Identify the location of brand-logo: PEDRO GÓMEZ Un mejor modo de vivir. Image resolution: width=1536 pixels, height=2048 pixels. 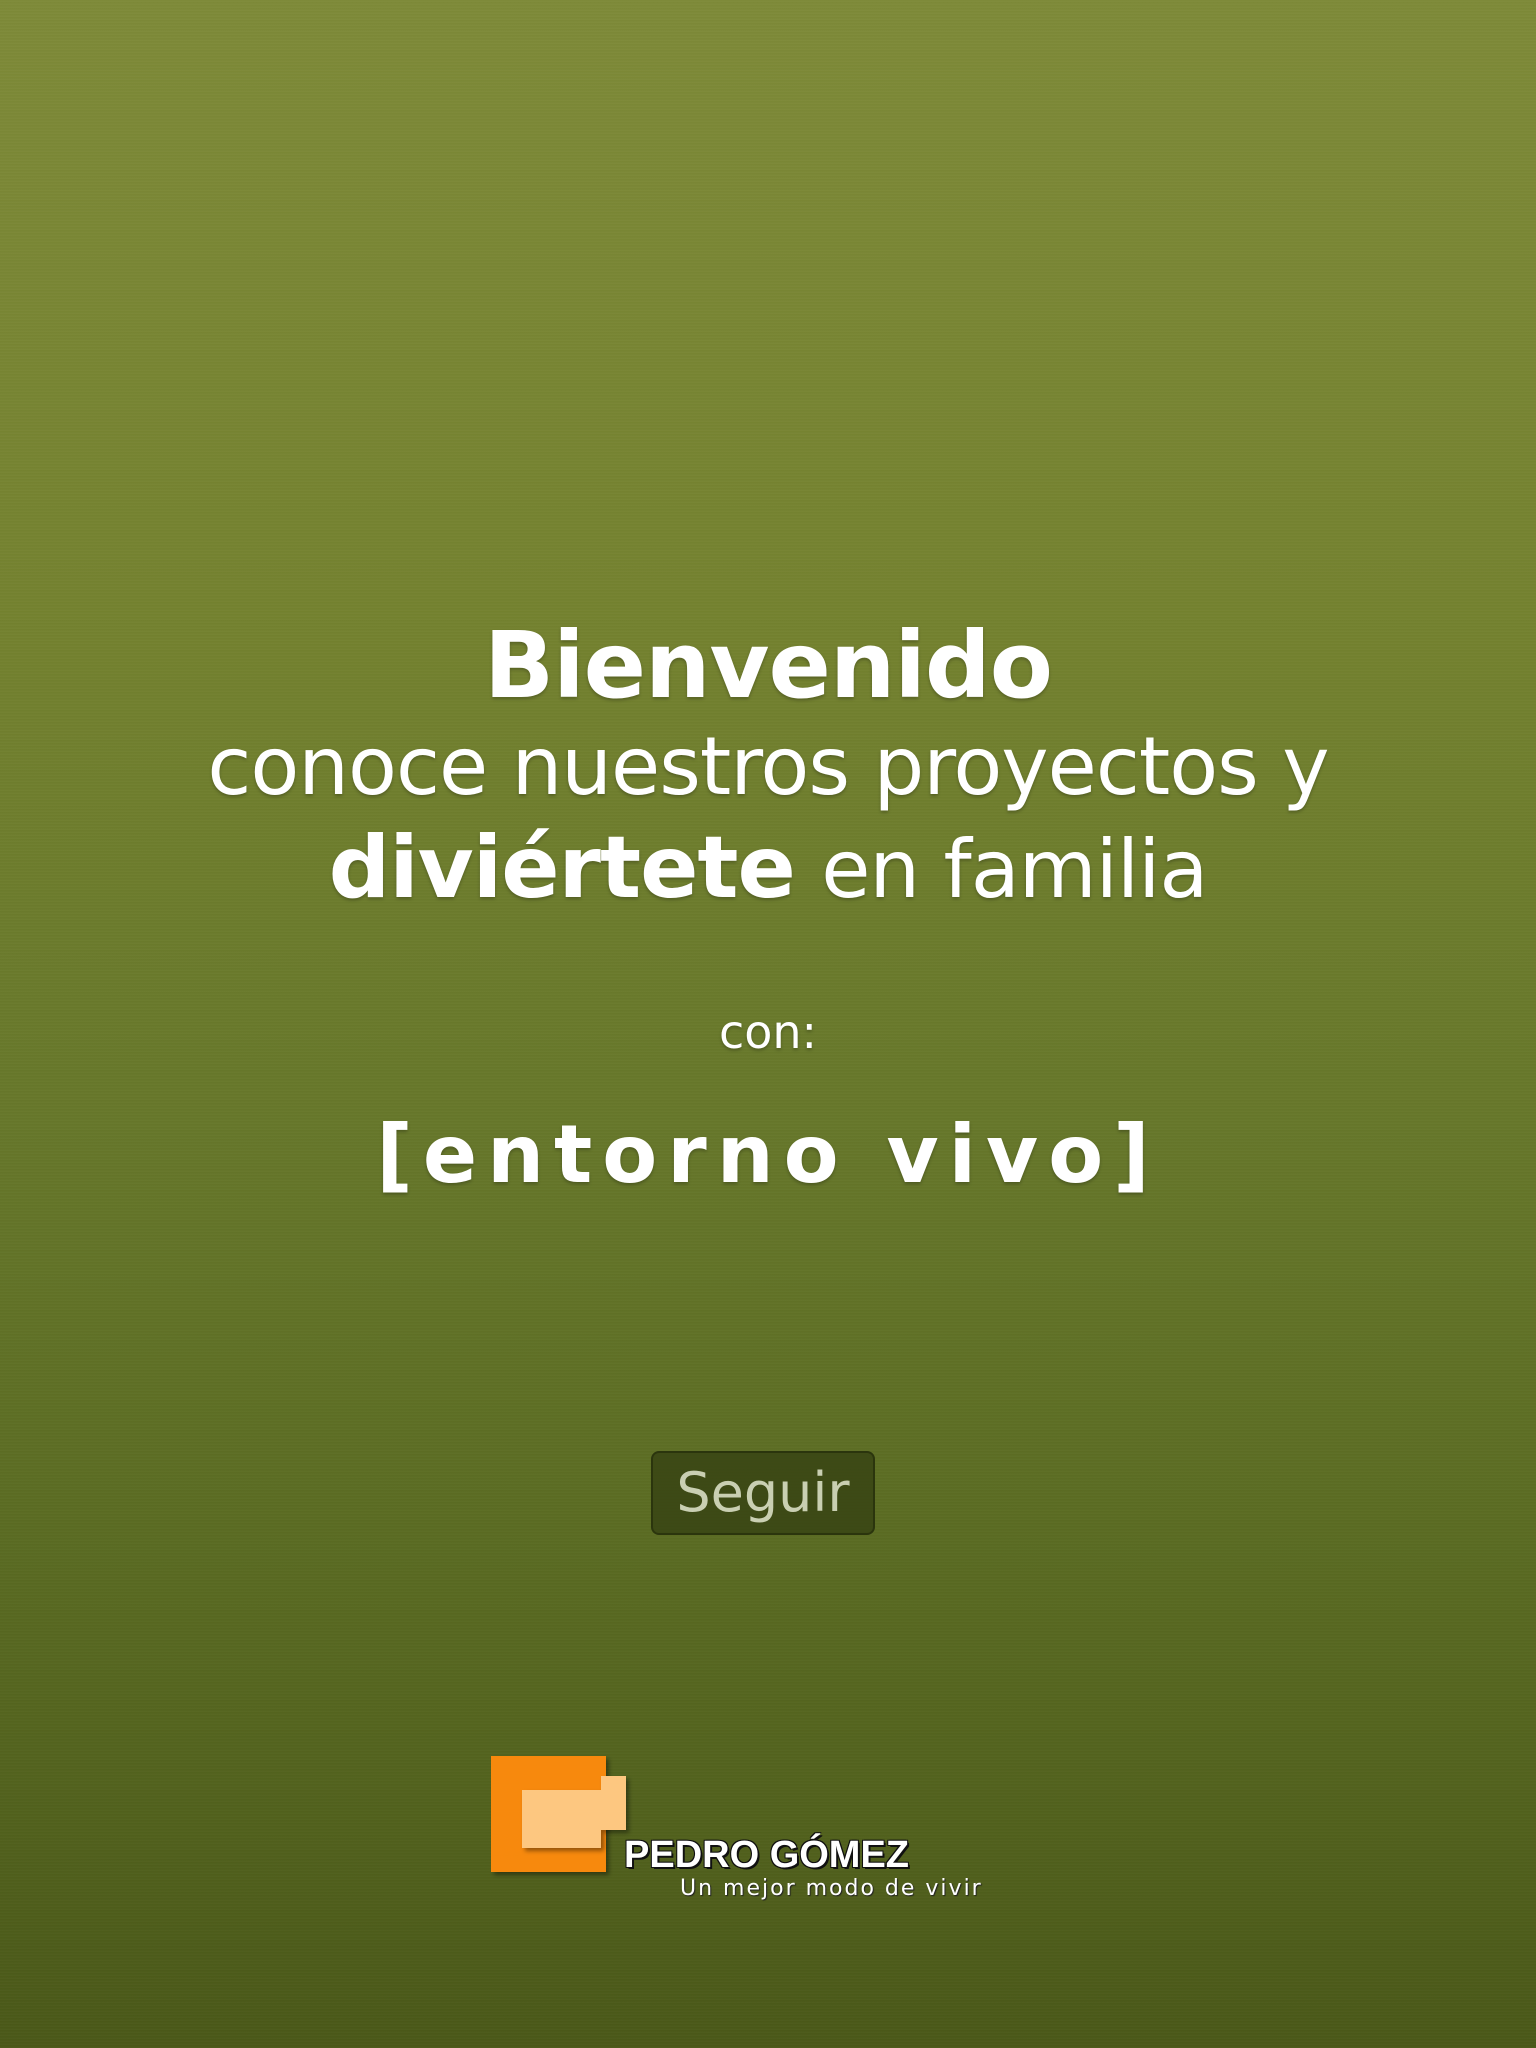
(760, 1832).